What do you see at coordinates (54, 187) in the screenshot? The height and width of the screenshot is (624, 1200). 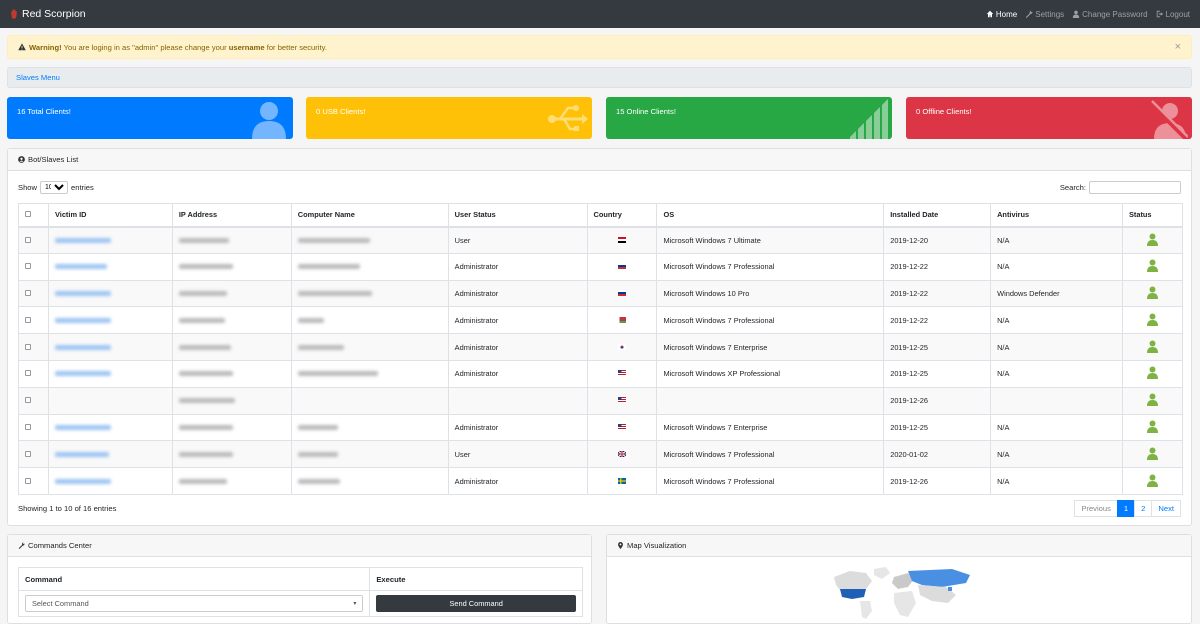 I see `entries-select: 10` at bounding box center [54, 187].